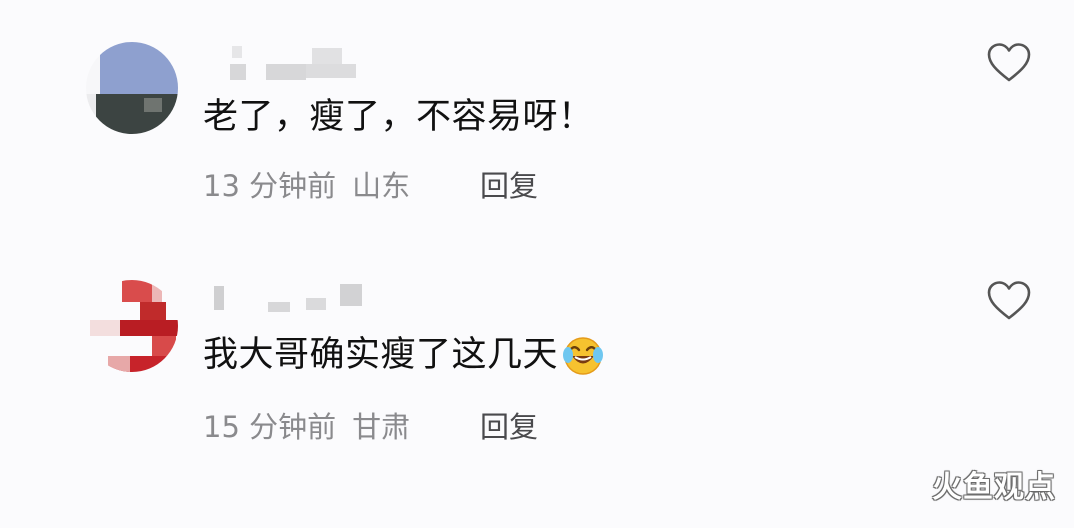 The height and width of the screenshot is (528, 1074). What do you see at coordinates (381, 427) in the screenshot?
I see `comment-location: 甘肃` at bounding box center [381, 427].